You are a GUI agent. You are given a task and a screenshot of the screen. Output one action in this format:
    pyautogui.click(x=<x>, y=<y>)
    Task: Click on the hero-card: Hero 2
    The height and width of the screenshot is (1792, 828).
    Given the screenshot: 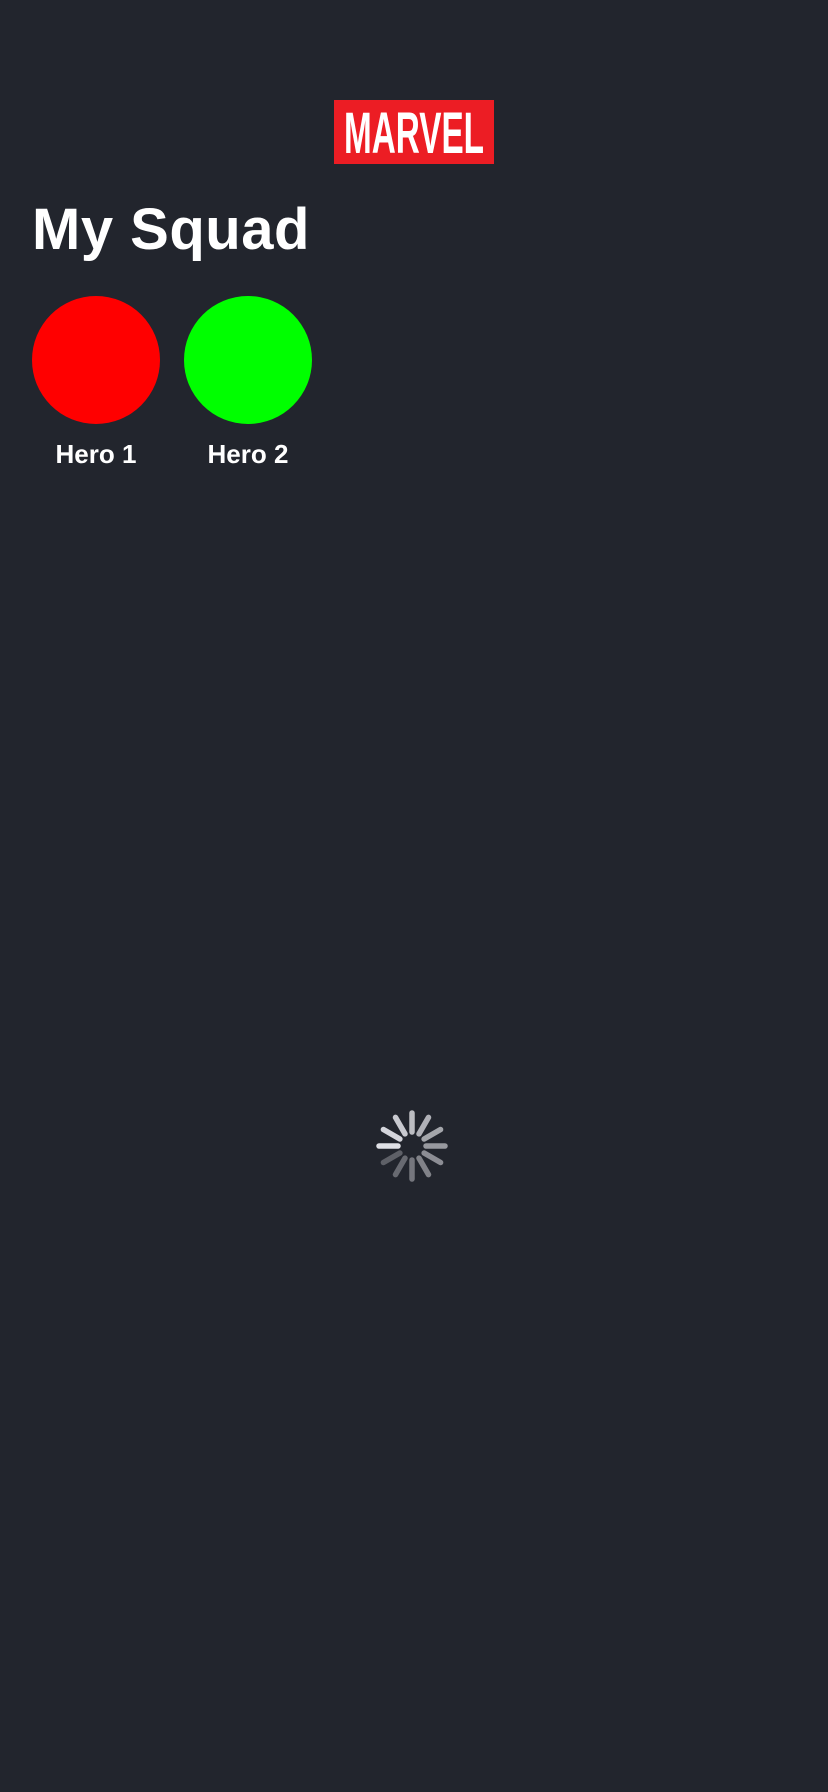 What is the action you would take?
    pyautogui.click(x=248, y=383)
    